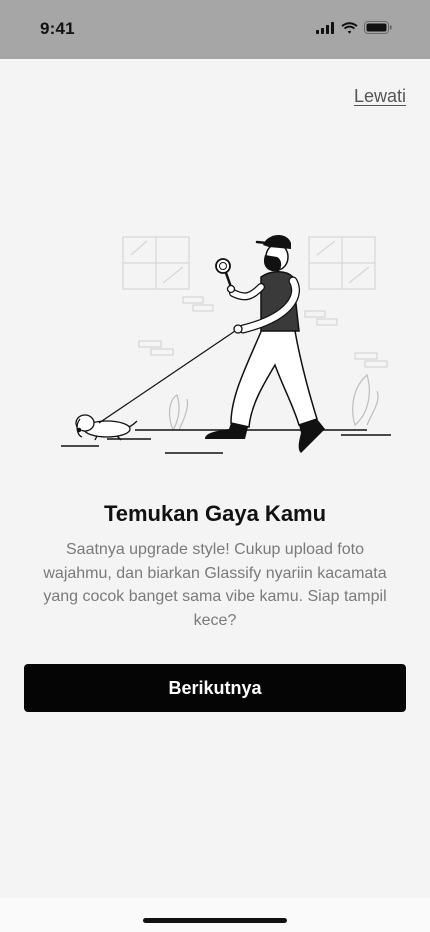  I want to click on cellular-signal-icon, so click(325, 30).